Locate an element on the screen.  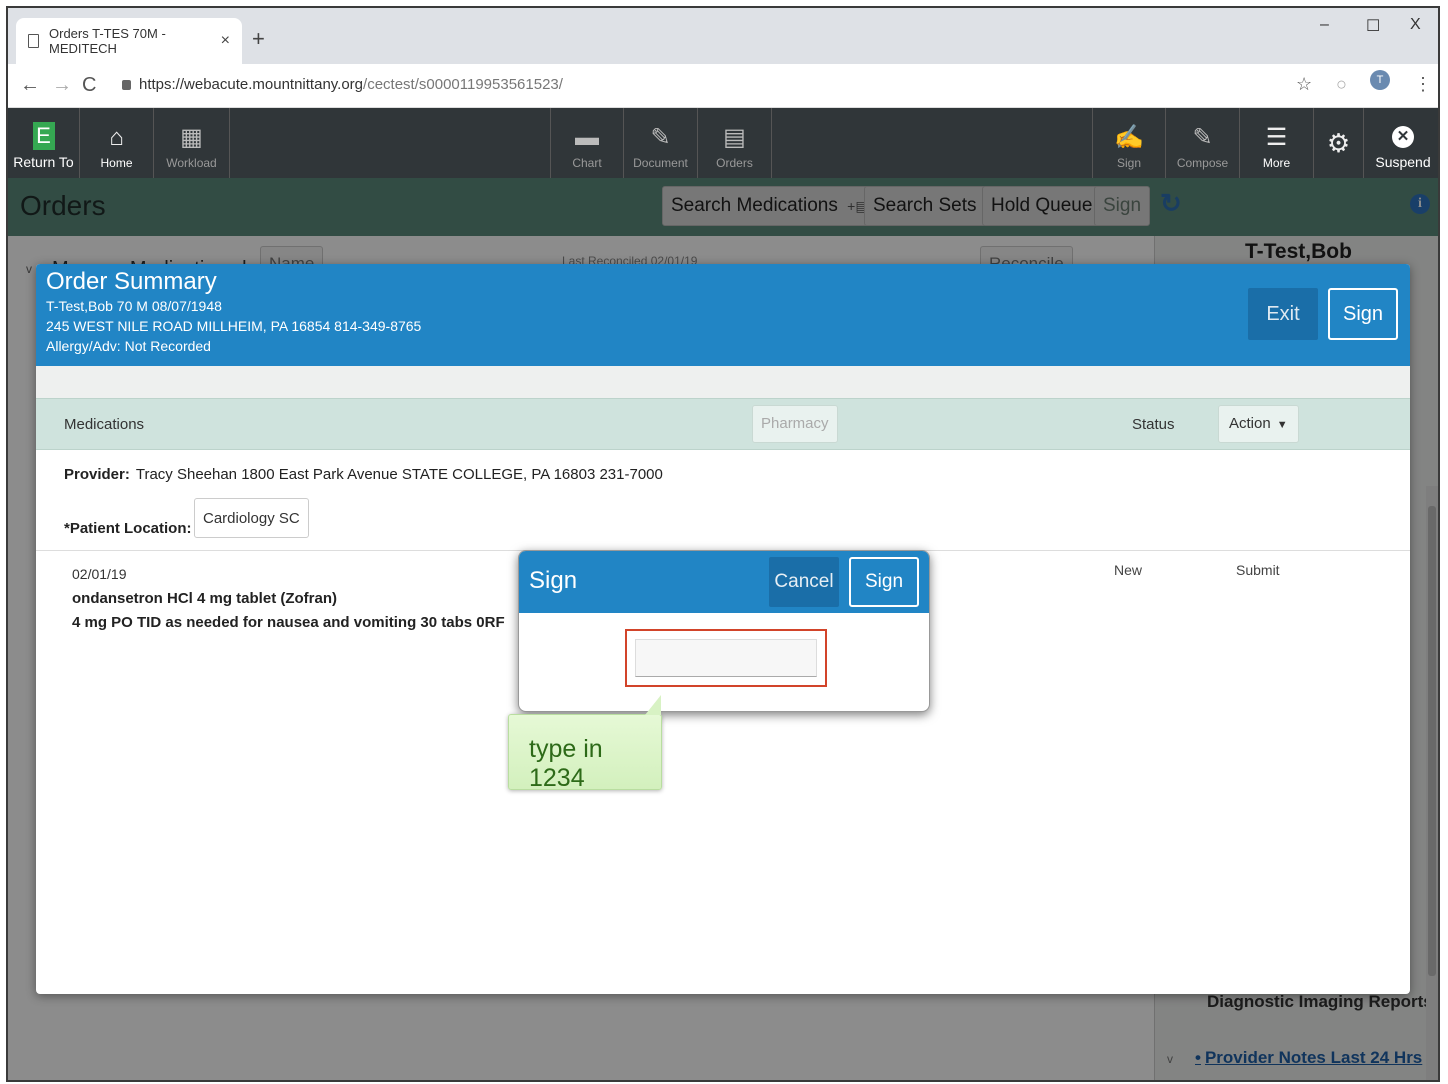
url-host: https://webacute.mountnittany.org is located at coordinates (251, 84).